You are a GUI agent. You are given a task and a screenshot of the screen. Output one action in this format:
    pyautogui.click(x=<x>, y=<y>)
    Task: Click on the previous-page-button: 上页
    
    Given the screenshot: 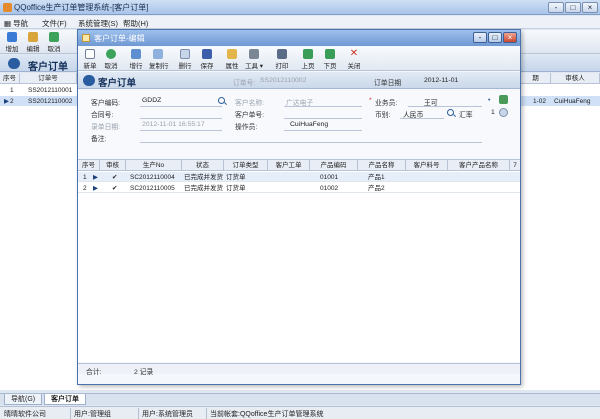 What is the action you would take?
    pyautogui.click(x=308, y=59)
    